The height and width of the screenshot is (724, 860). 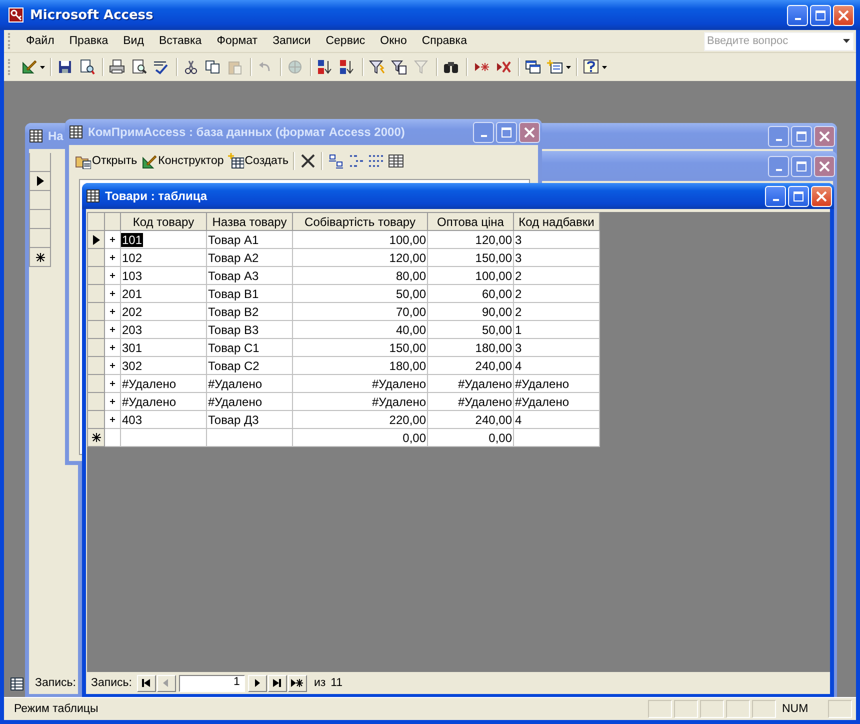 I want to click on menu-item: Сервис, so click(x=346, y=41).